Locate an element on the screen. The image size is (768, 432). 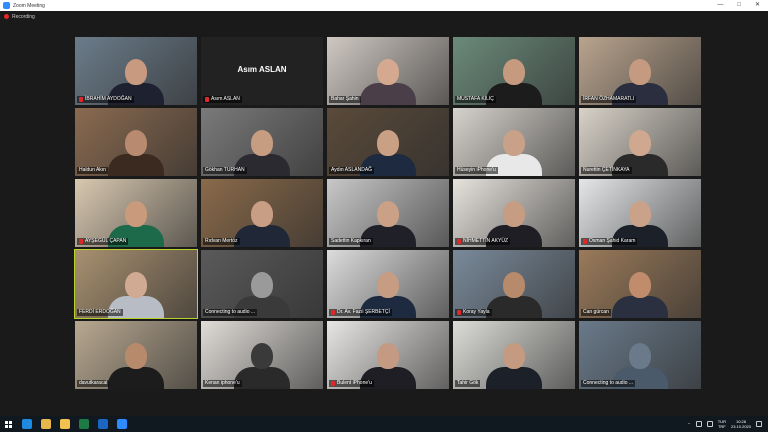
notification-icon is located at coordinates (759, 424).